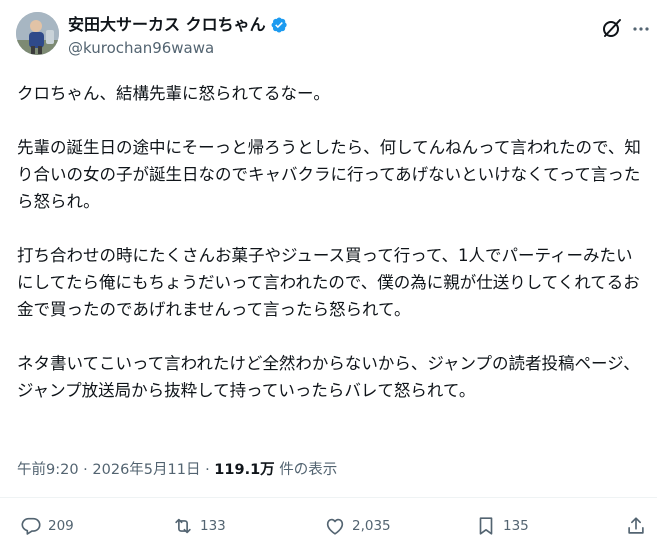 The height and width of the screenshot is (547, 657). I want to click on divider, so click(328, 497).